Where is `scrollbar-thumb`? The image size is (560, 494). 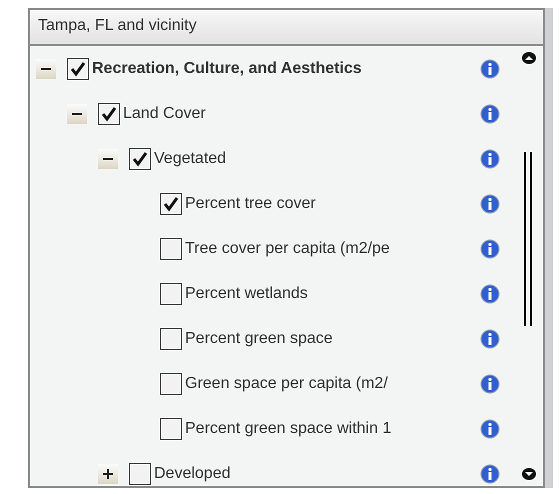 scrollbar-thumb is located at coordinates (528, 239).